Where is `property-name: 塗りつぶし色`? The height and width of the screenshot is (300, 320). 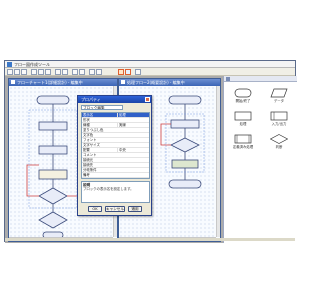
property-name: 塗りつぶし色 is located at coordinates (93, 130).